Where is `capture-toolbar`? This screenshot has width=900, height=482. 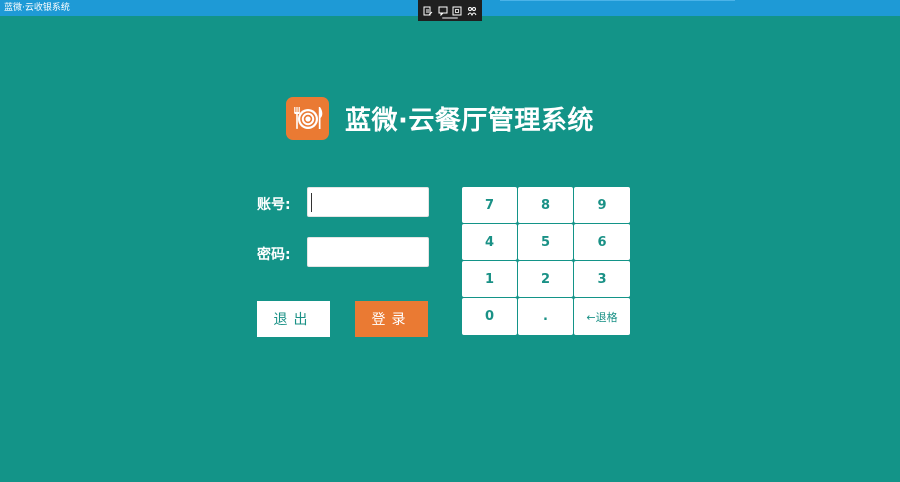
capture-toolbar is located at coordinates (450, 10).